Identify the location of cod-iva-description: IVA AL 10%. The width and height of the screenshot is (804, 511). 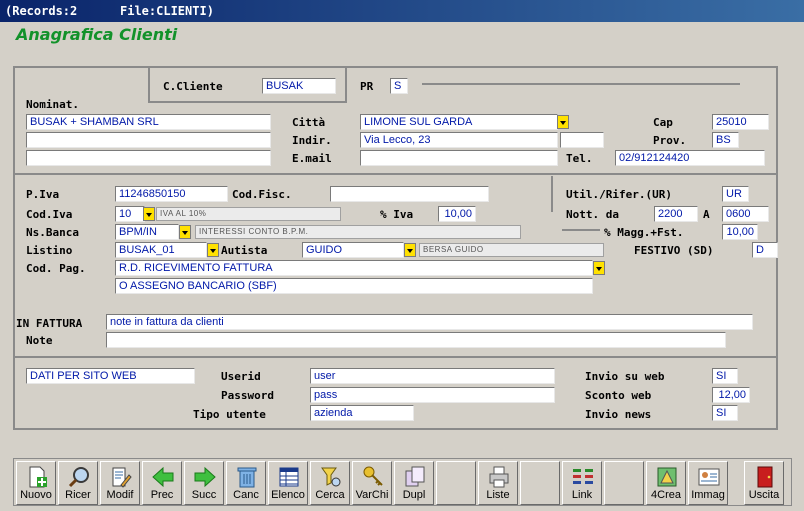
(248, 214).